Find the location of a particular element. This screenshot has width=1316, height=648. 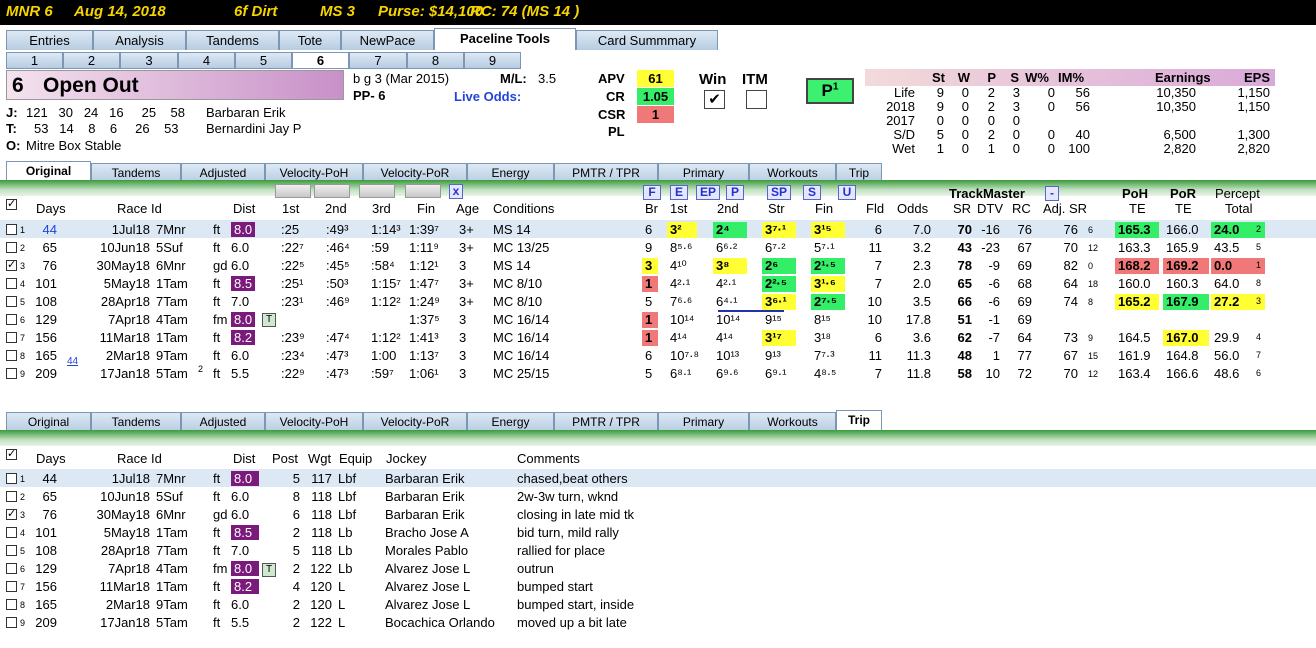

owner-name: Mitre Box Stable is located at coordinates (74, 145).